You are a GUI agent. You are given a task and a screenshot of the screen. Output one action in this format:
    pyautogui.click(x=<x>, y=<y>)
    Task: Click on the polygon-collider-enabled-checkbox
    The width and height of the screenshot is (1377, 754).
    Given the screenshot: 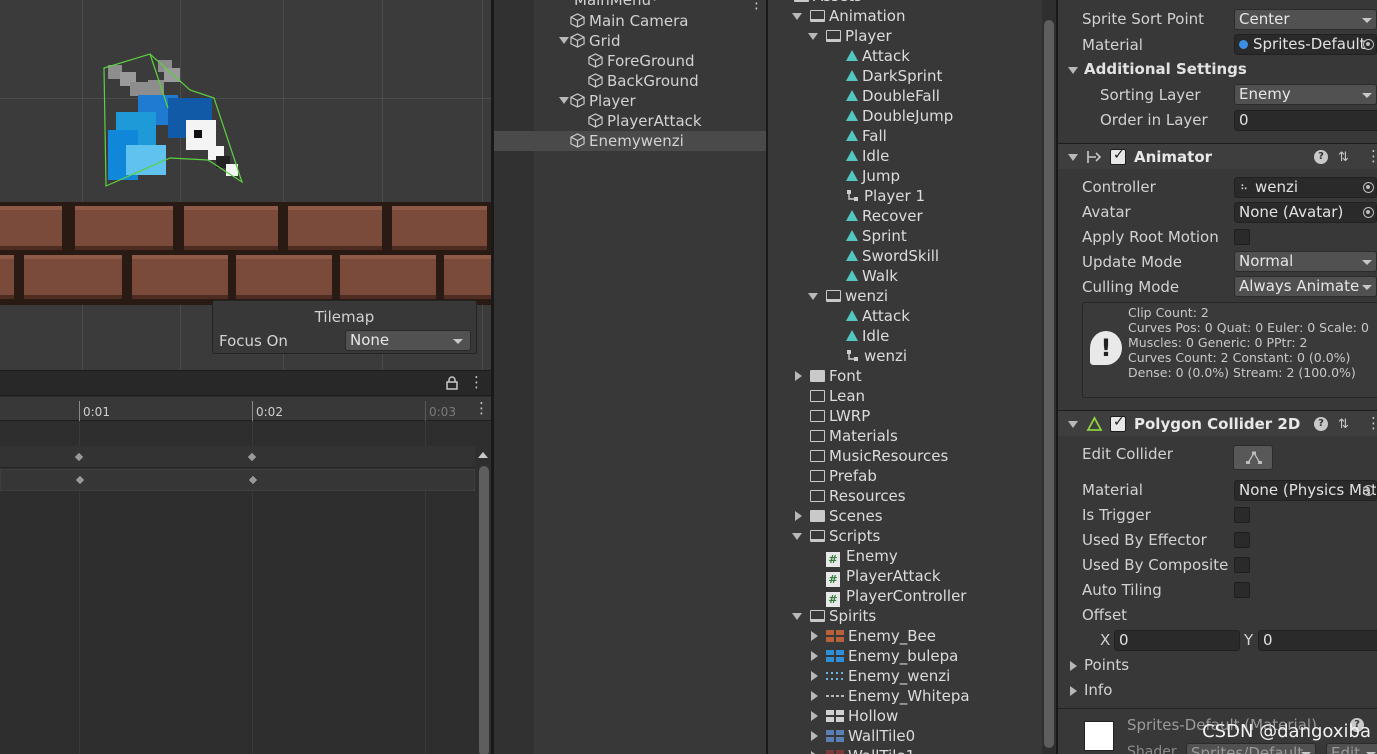 What is the action you would take?
    pyautogui.click(x=1118, y=423)
    